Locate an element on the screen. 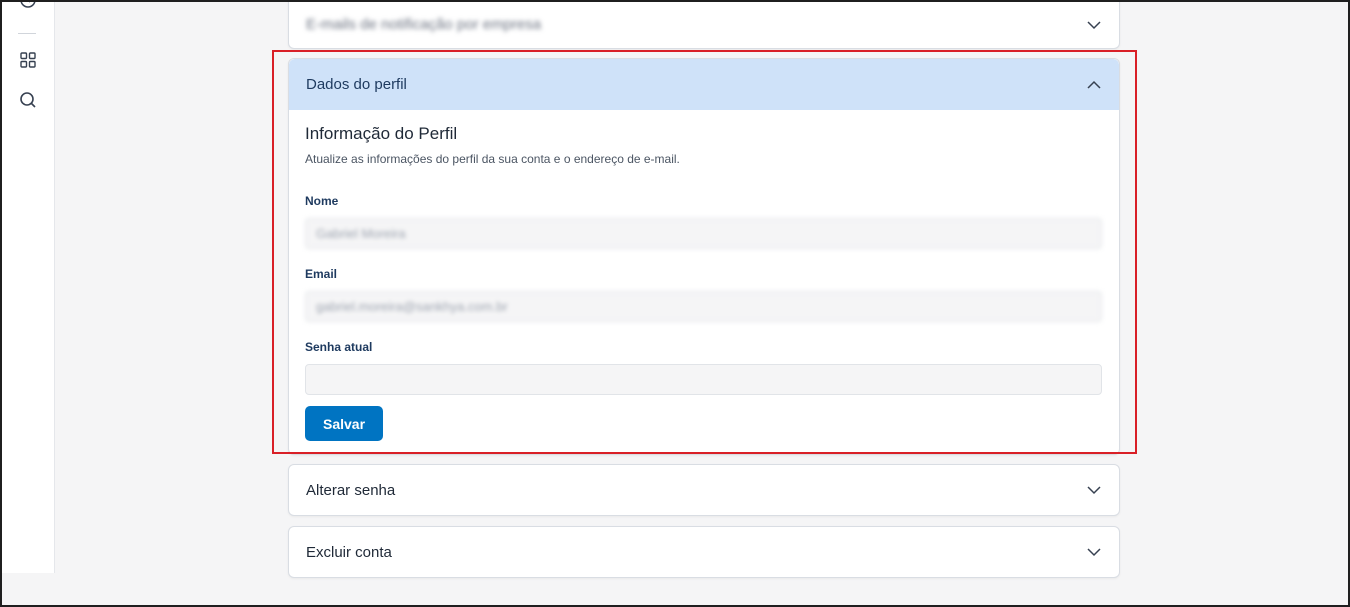 The image size is (1350, 607). accordion-profile-header: Dados do perfil is located at coordinates (704, 84).